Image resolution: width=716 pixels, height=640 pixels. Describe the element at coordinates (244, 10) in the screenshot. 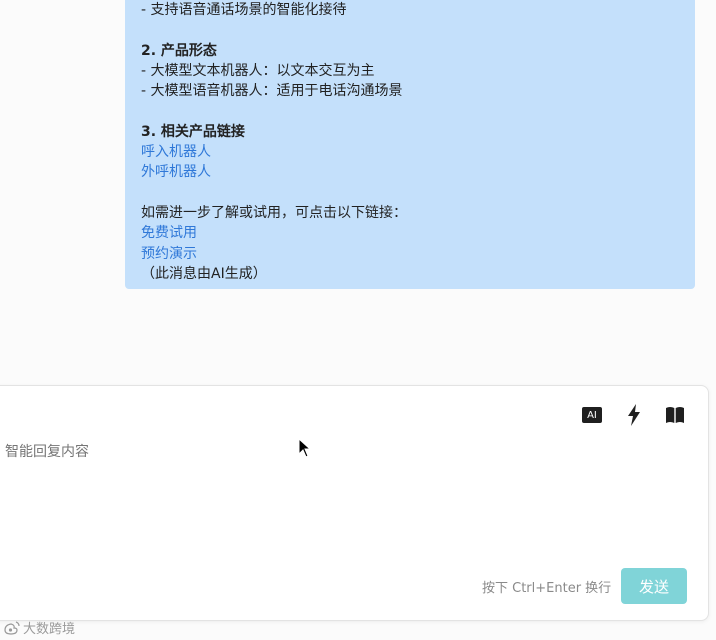

I see `message-line: - 支持语音通话场景的智能化接待` at that location.